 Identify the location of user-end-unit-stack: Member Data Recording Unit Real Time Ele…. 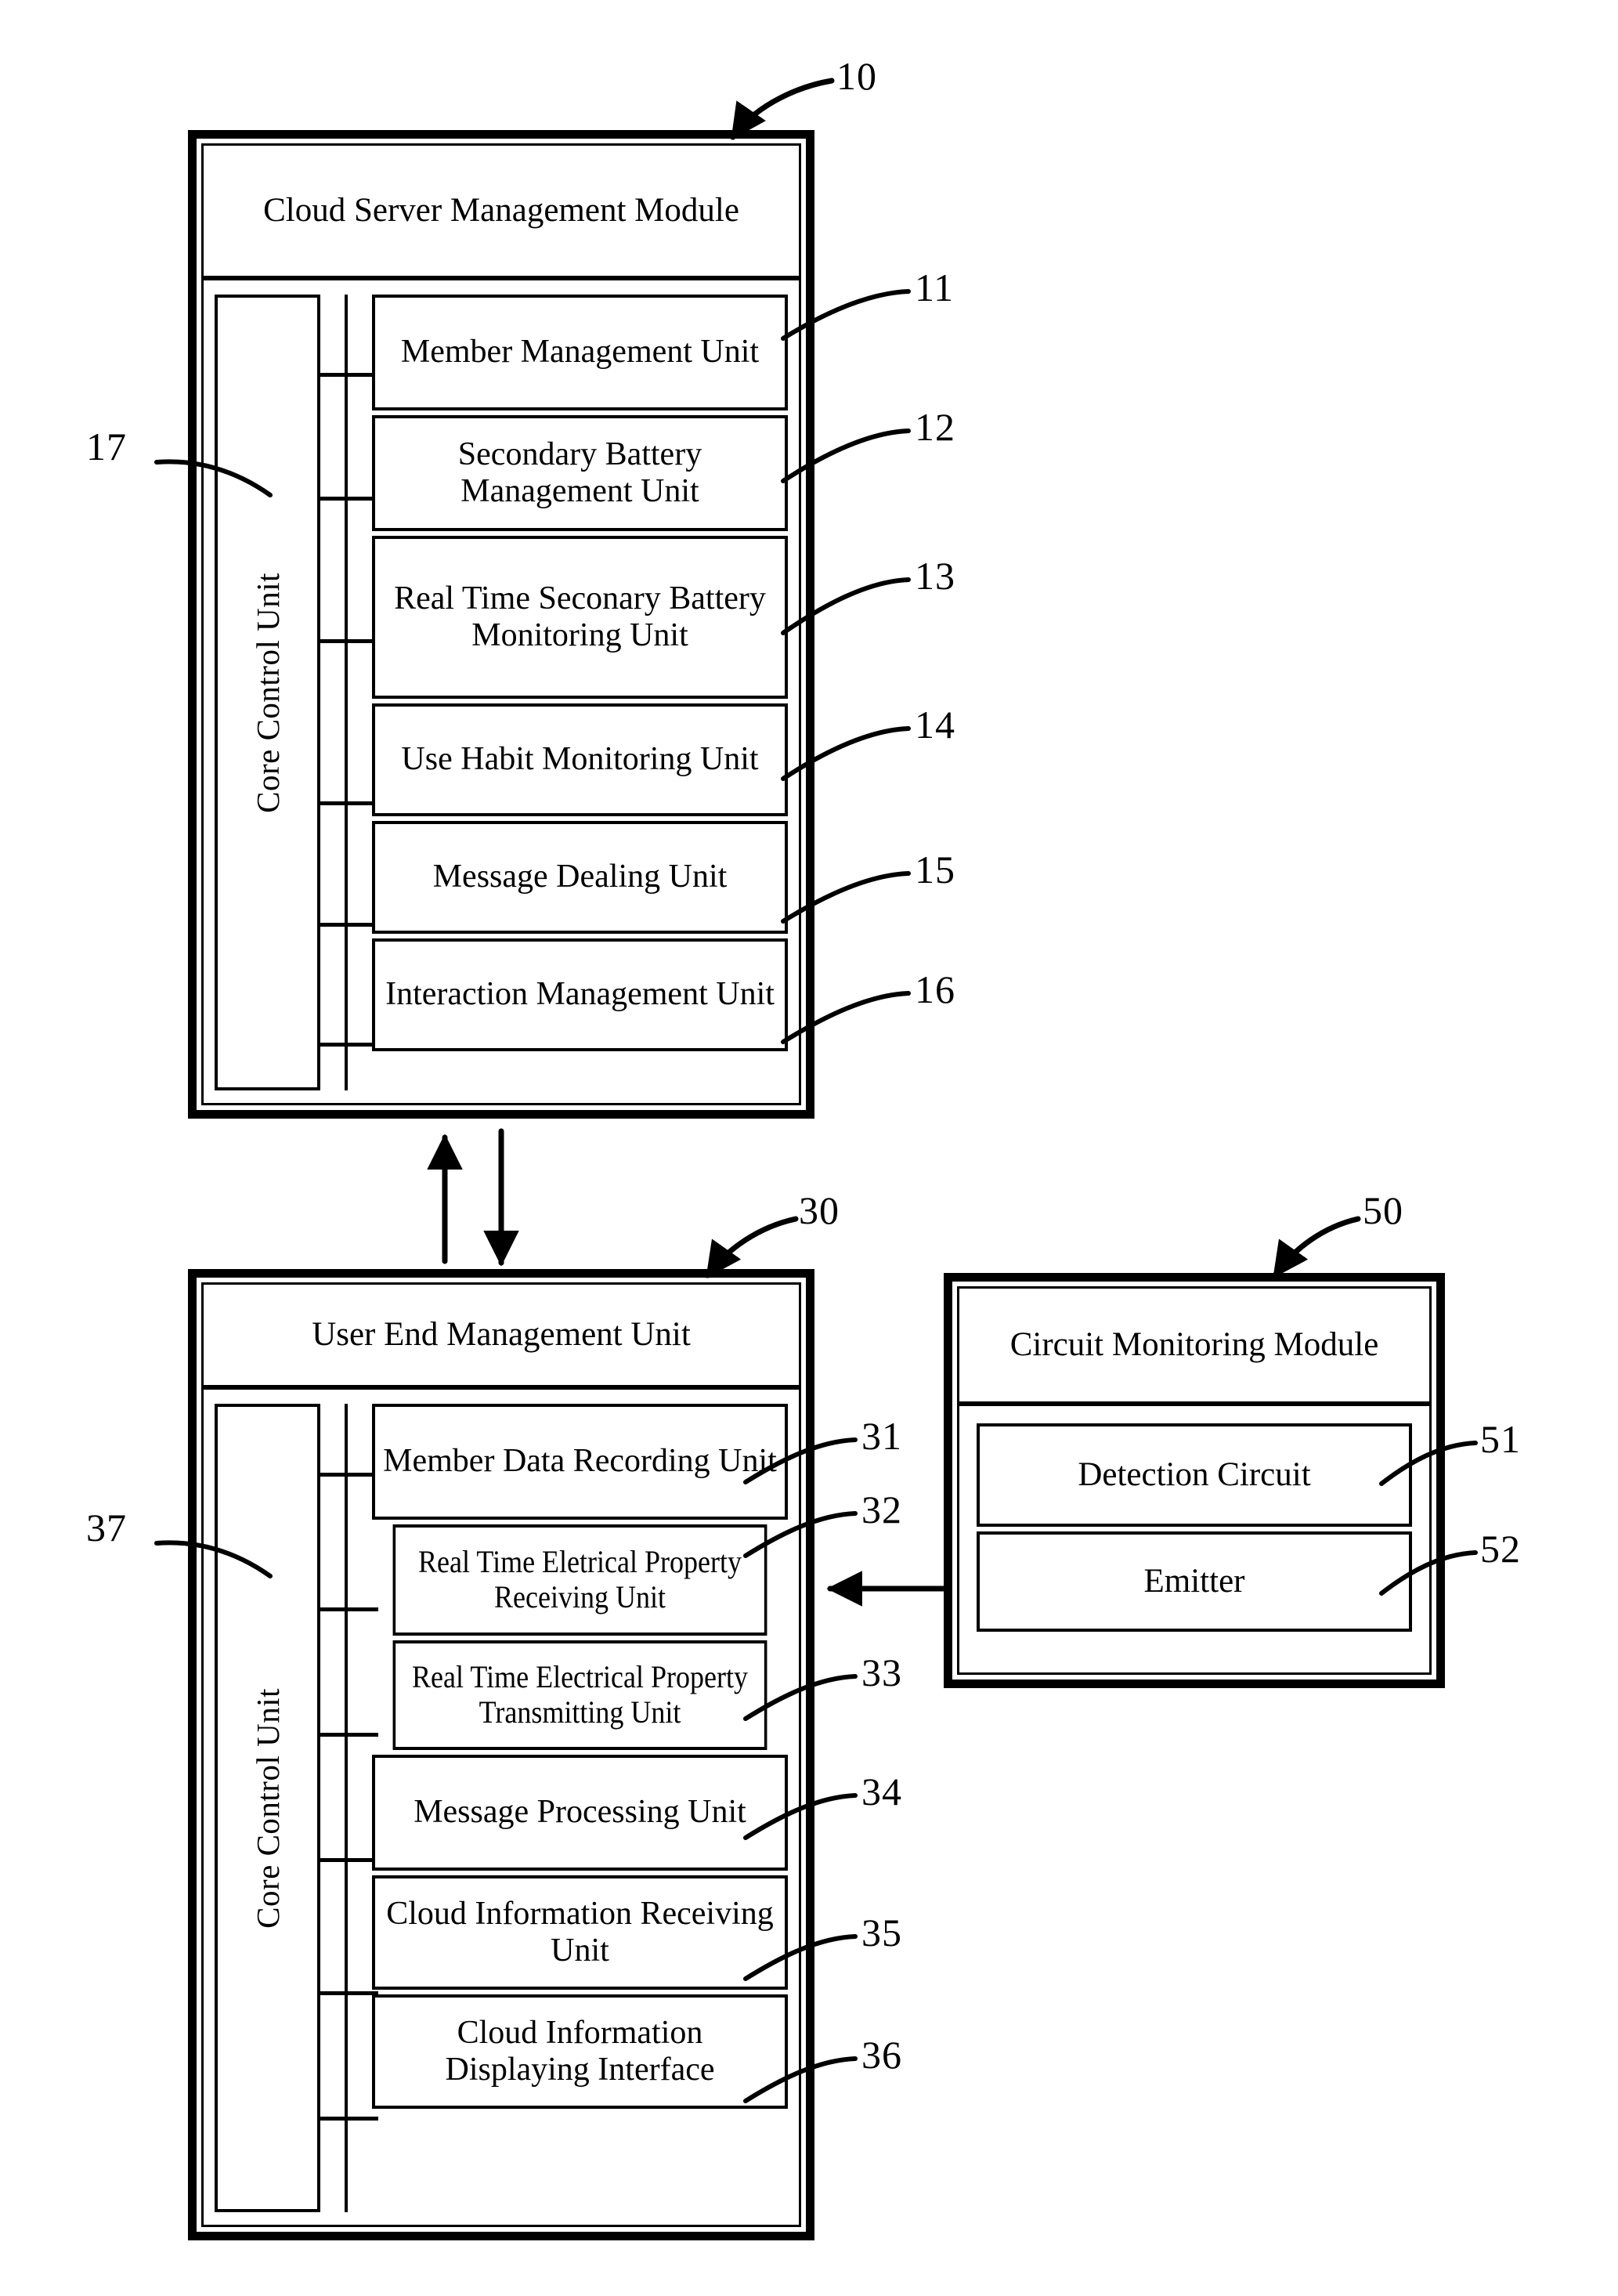
(580, 1808).